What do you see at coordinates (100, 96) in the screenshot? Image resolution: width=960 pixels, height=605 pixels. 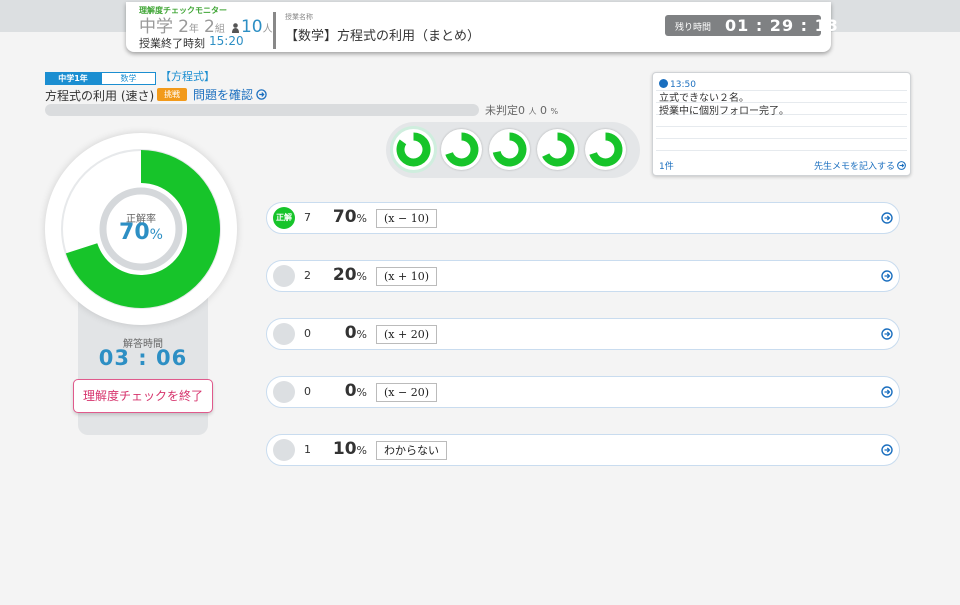 I see `question-title: 方程式の利用 (速さ)` at bounding box center [100, 96].